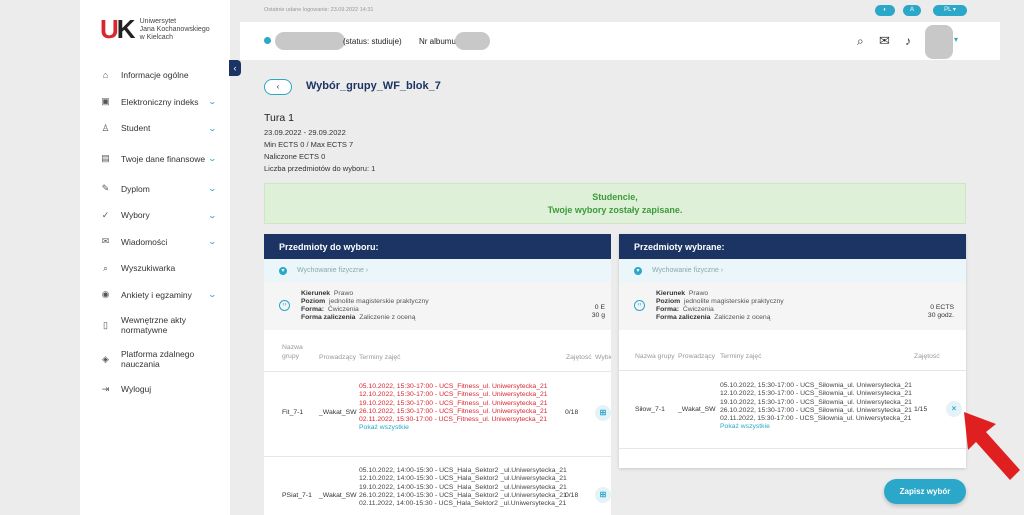 This screenshot has width=1024, height=515. What do you see at coordinates (158, 21) in the screenshot?
I see `logo-line-1: Uniwersytet` at bounding box center [158, 21].